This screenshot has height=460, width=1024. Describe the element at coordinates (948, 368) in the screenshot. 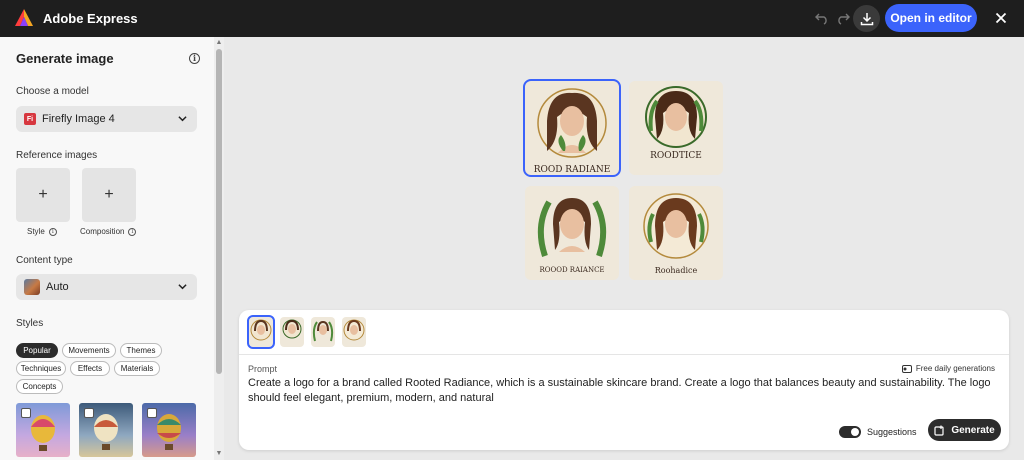

I see `free-daily-generations: Free daily generations` at that location.